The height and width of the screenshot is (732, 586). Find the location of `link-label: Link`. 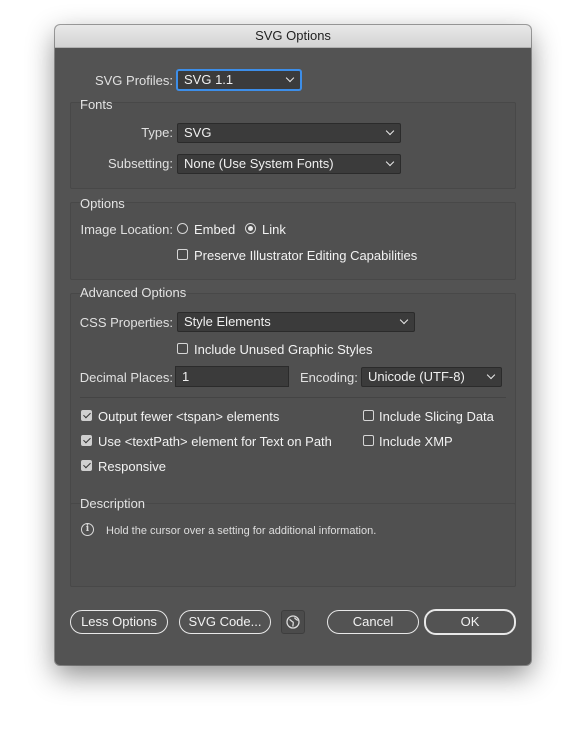

link-label: Link is located at coordinates (274, 230).